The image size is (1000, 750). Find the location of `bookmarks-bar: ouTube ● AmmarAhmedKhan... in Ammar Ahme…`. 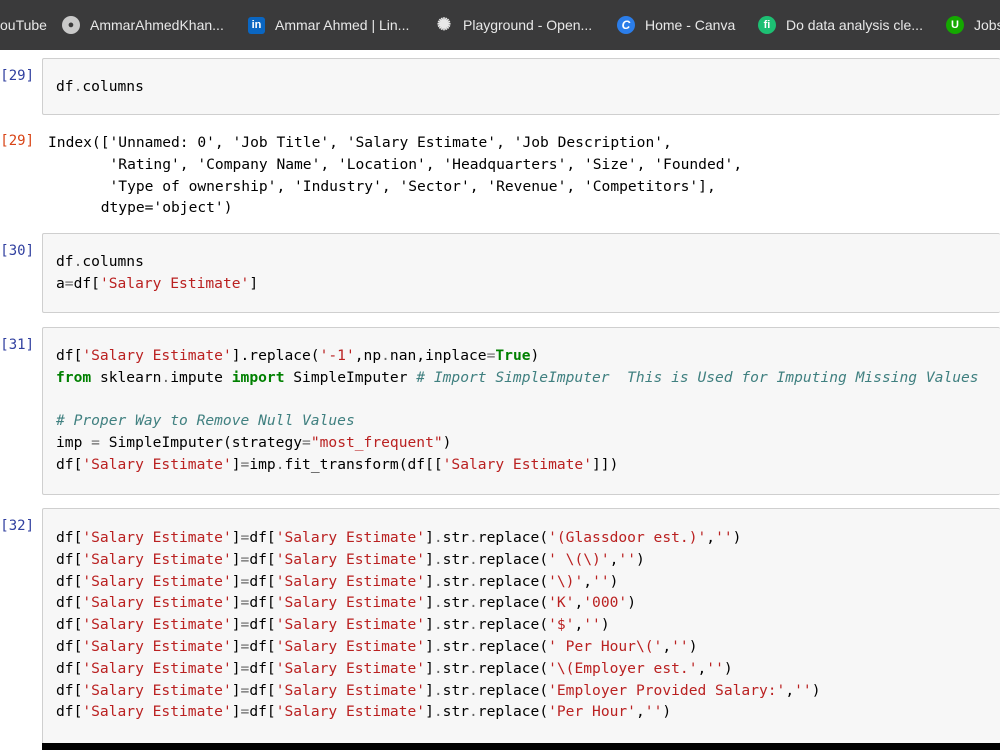

bookmarks-bar: ouTube ● AmmarAhmedKhan... in Ammar Ahme… is located at coordinates (500, 25).